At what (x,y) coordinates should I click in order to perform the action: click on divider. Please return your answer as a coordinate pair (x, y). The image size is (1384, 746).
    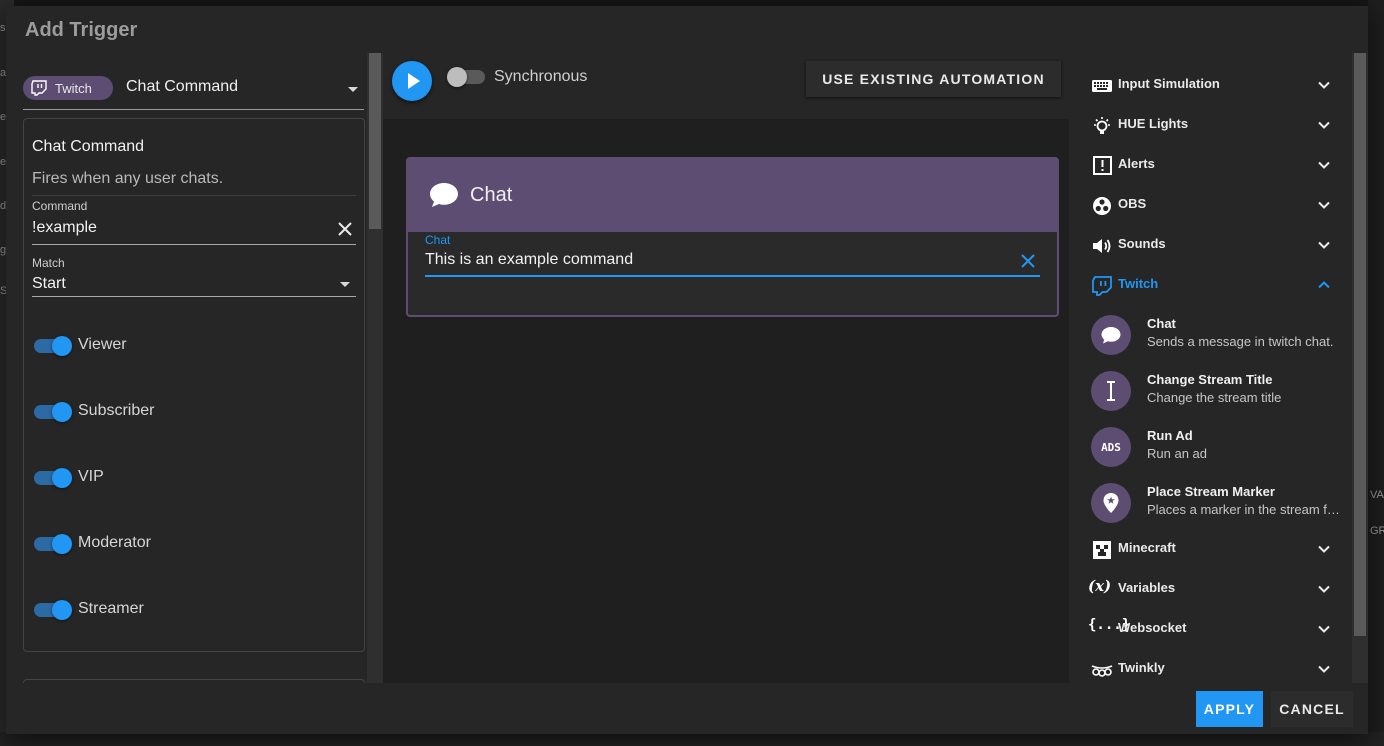
    Looking at the image, I should click on (194, 195).